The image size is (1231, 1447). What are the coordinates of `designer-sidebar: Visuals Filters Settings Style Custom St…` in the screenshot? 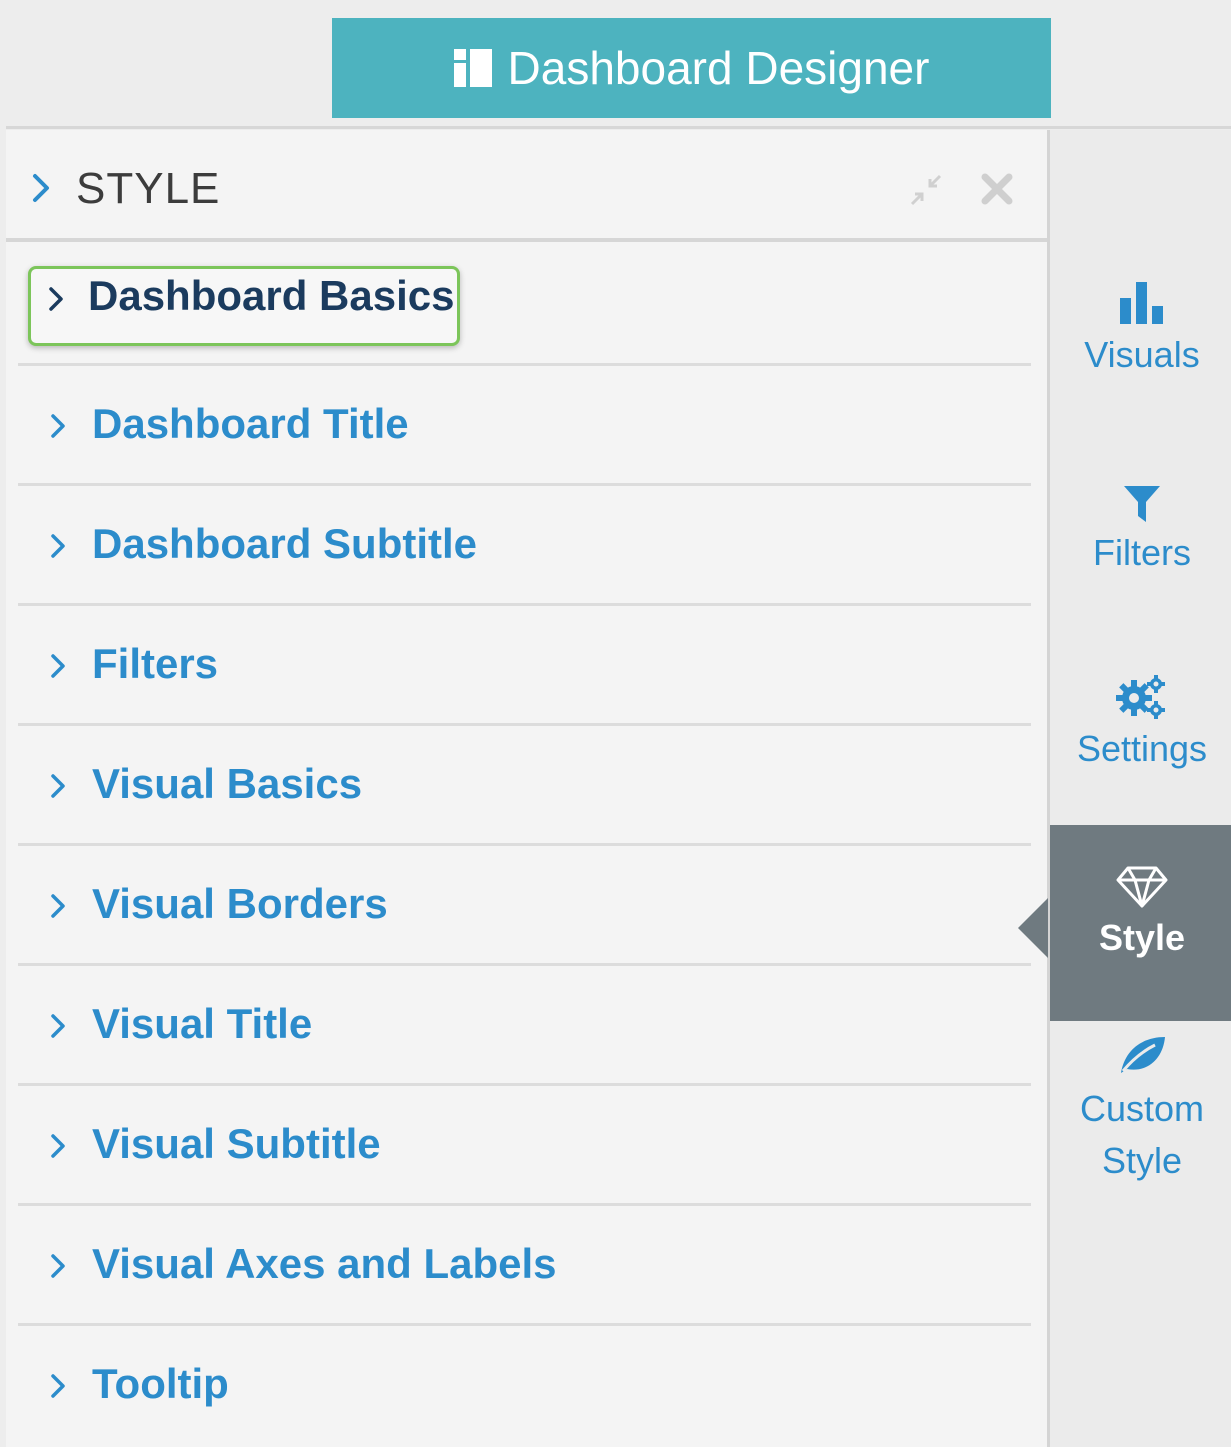 It's located at (1139, 788).